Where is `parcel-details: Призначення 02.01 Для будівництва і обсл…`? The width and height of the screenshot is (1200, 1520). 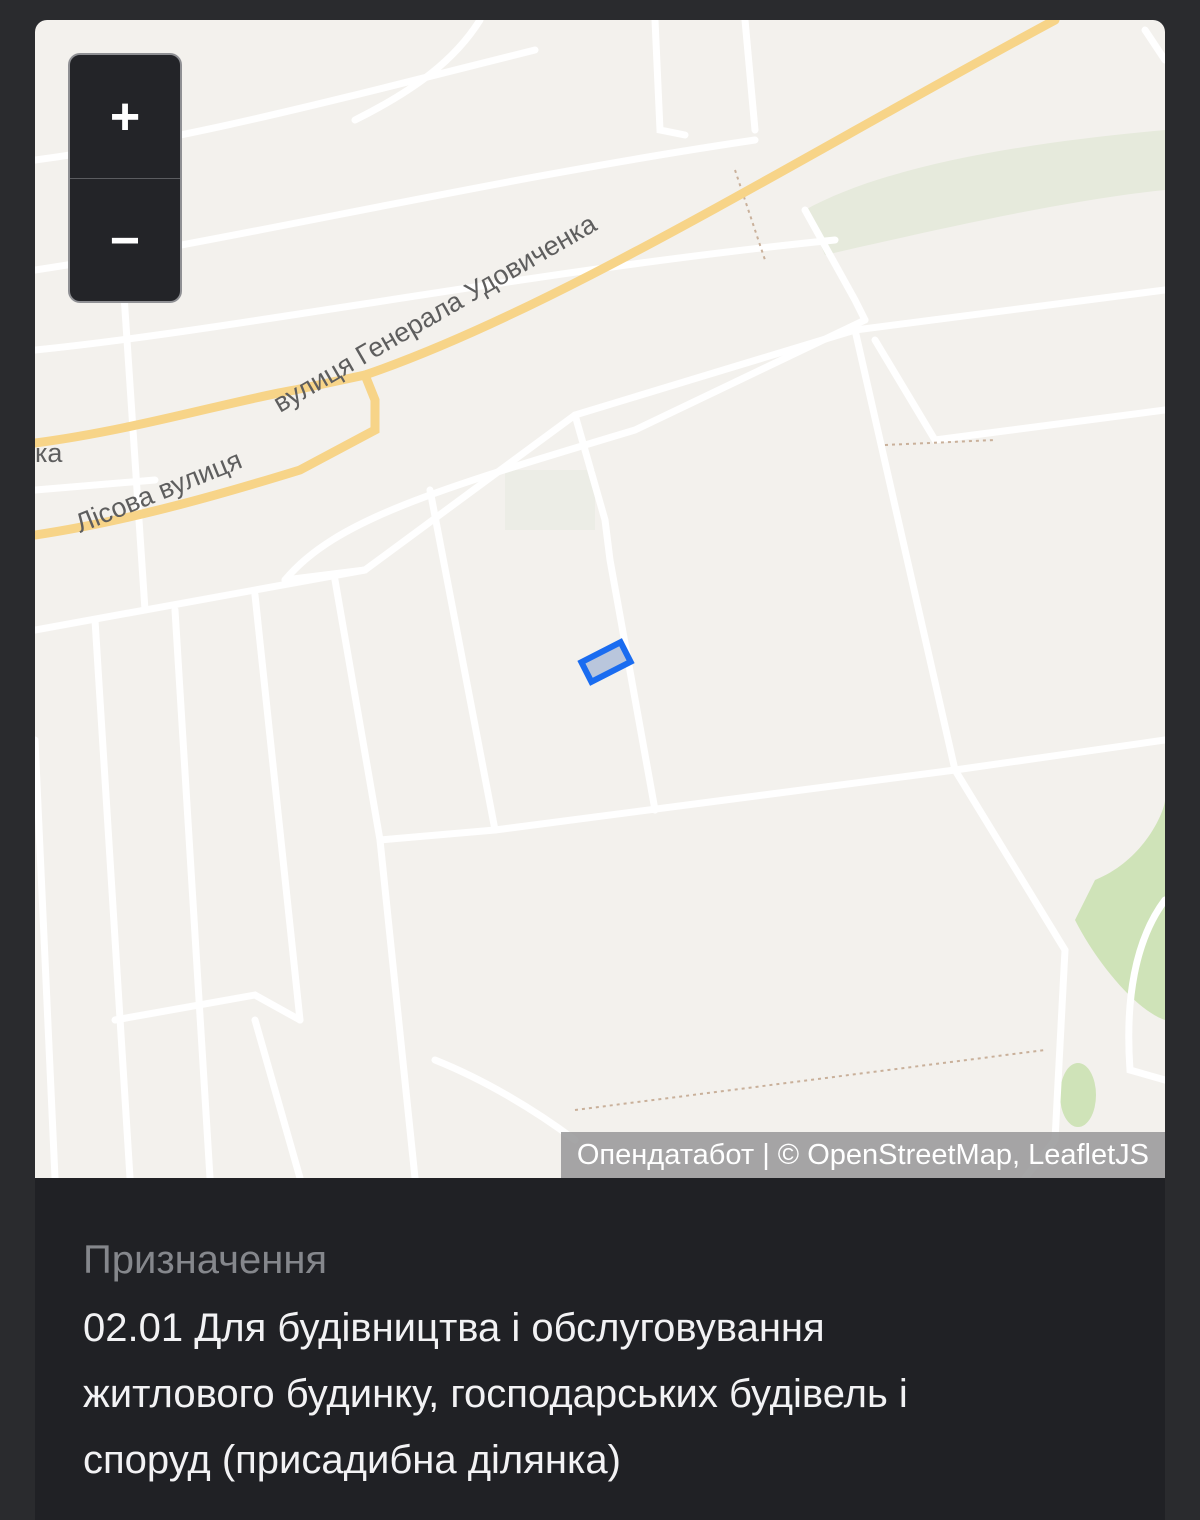 parcel-details: Призначення 02.01 Для будівництва і обсл… is located at coordinates (613, 1365).